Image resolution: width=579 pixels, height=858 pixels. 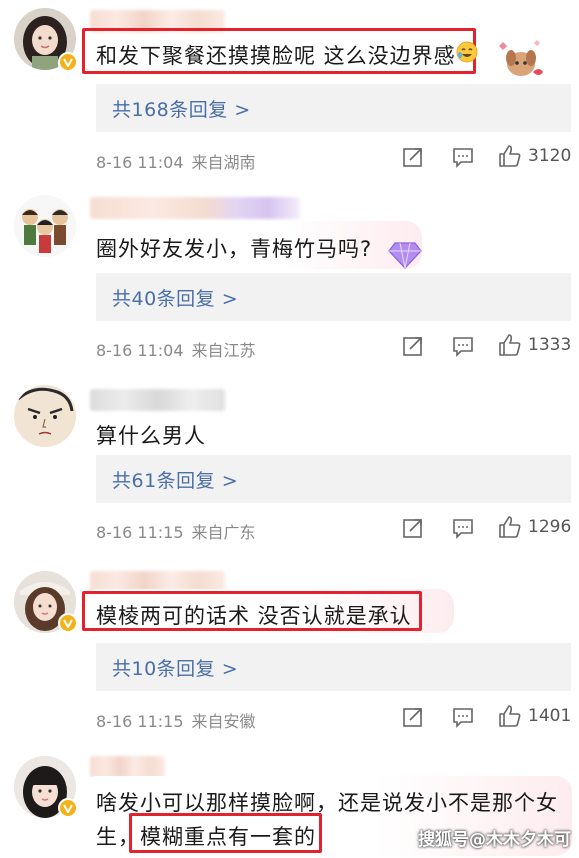 What do you see at coordinates (550, 527) in the screenshot?
I see `like-count: 1296` at bounding box center [550, 527].